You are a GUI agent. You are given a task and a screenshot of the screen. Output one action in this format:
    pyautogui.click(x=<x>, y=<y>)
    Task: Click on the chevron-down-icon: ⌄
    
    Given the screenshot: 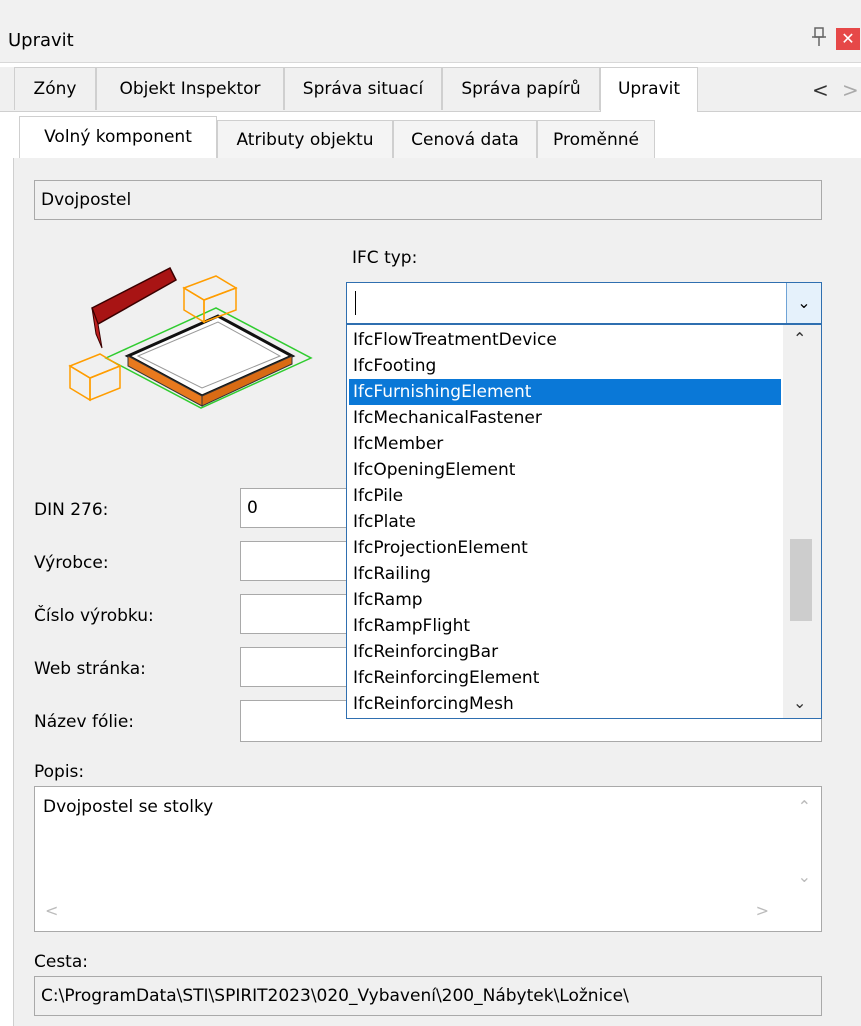 What is the action you would take?
    pyautogui.click(x=803, y=303)
    